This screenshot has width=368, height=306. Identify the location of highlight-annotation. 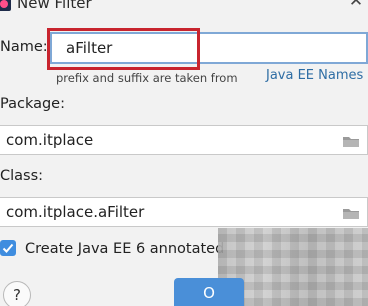
(123, 49).